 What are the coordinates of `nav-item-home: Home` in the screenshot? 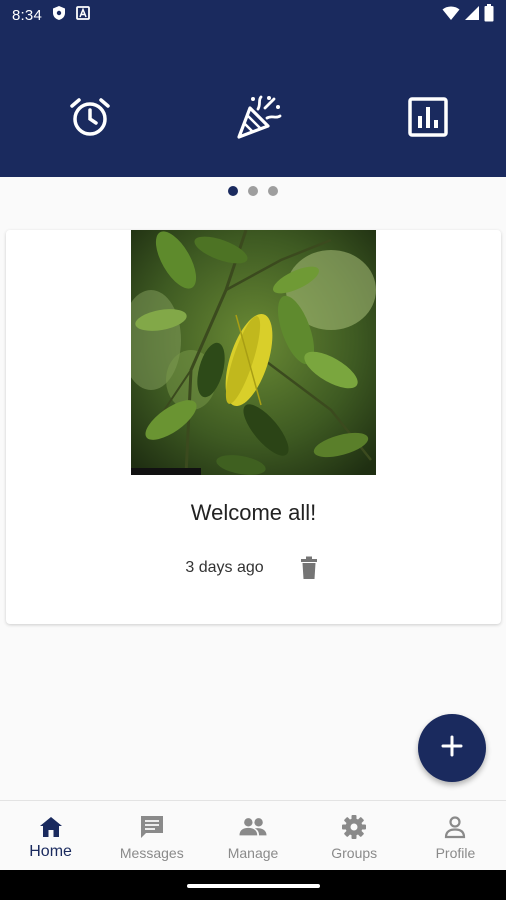 It's located at (50, 835).